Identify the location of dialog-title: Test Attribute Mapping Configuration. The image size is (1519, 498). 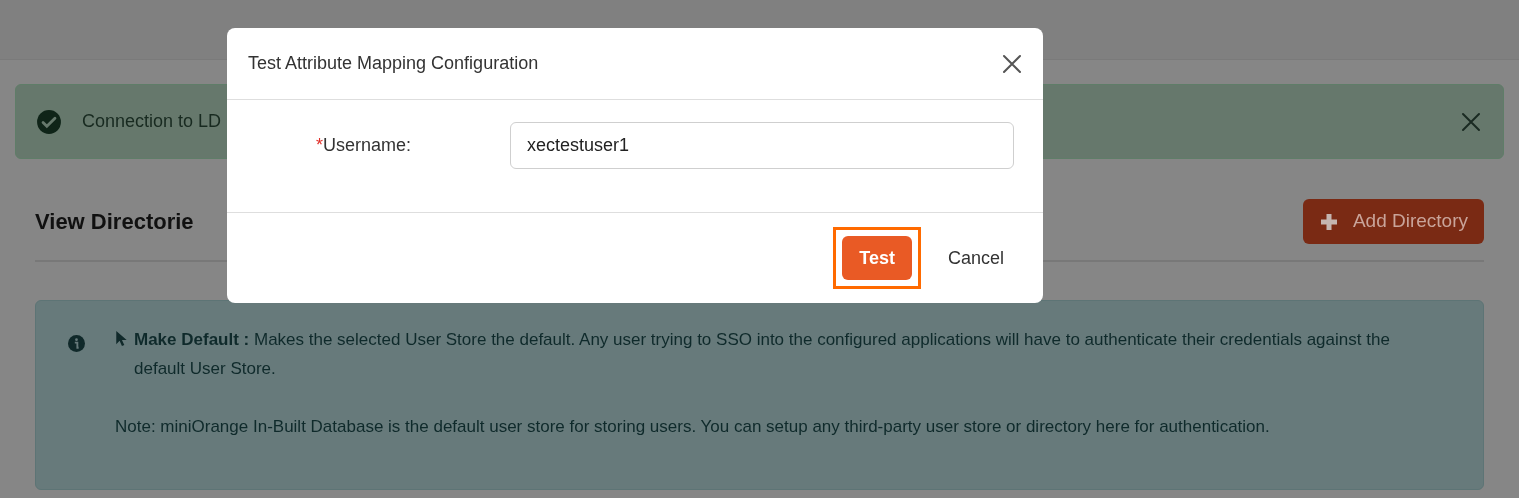
(393, 63).